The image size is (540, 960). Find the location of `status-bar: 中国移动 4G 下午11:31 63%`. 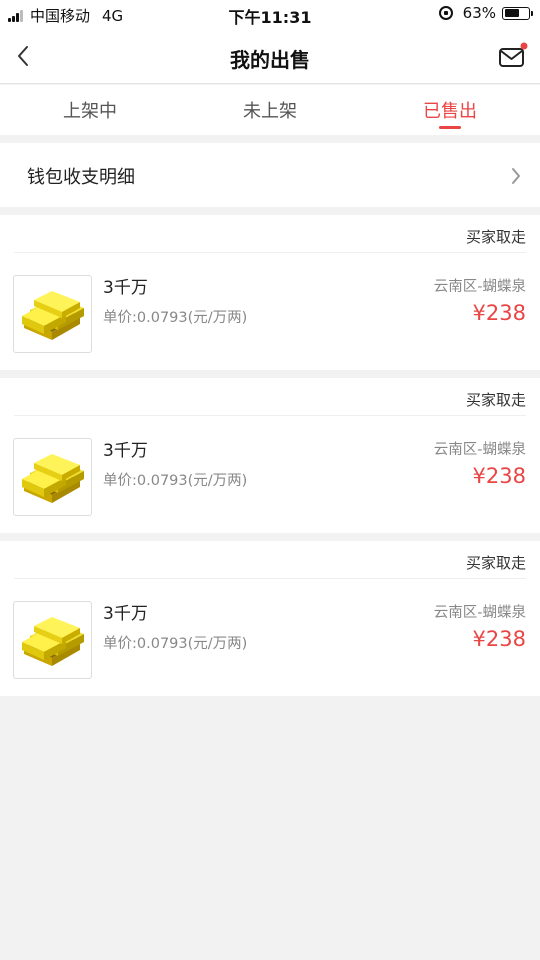

status-bar: 中国移动 4G 下午11:31 63% is located at coordinates (270, 14).